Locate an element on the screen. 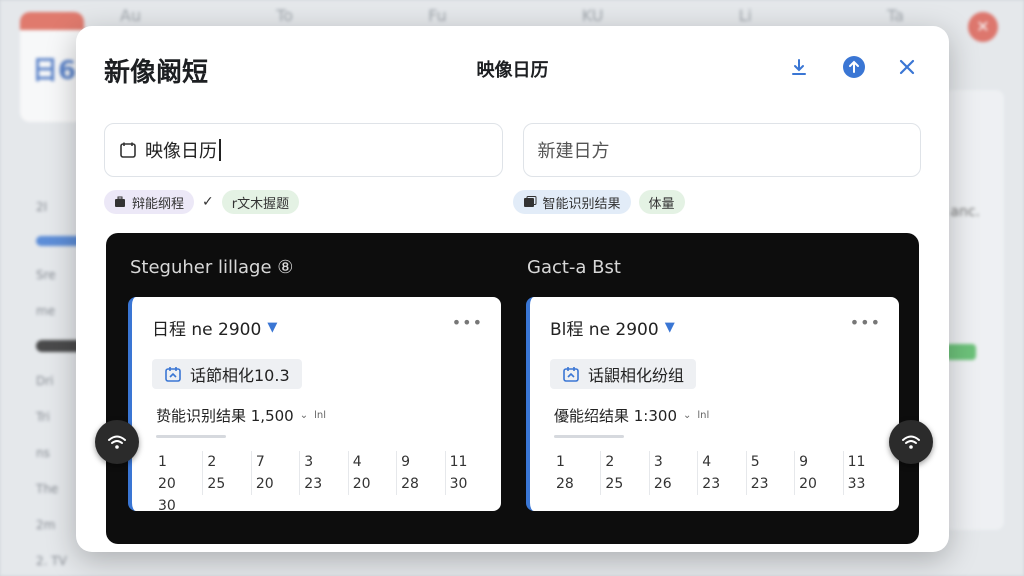 Image resolution: width=1024 pixels, height=576 pixels. bg-day: Au is located at coordinates (131, 15).